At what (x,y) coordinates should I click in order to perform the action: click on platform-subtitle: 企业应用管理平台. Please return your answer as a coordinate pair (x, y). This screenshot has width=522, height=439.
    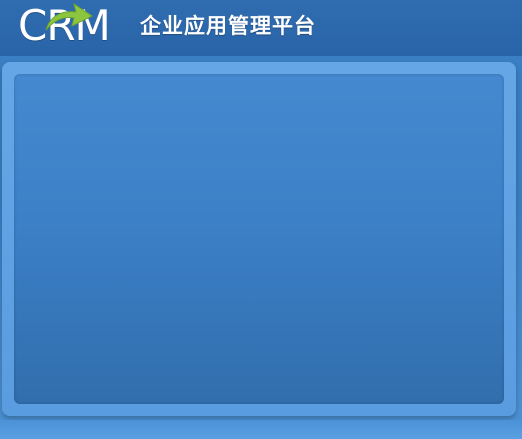
    Looking at the image, I should click on (228, 26).